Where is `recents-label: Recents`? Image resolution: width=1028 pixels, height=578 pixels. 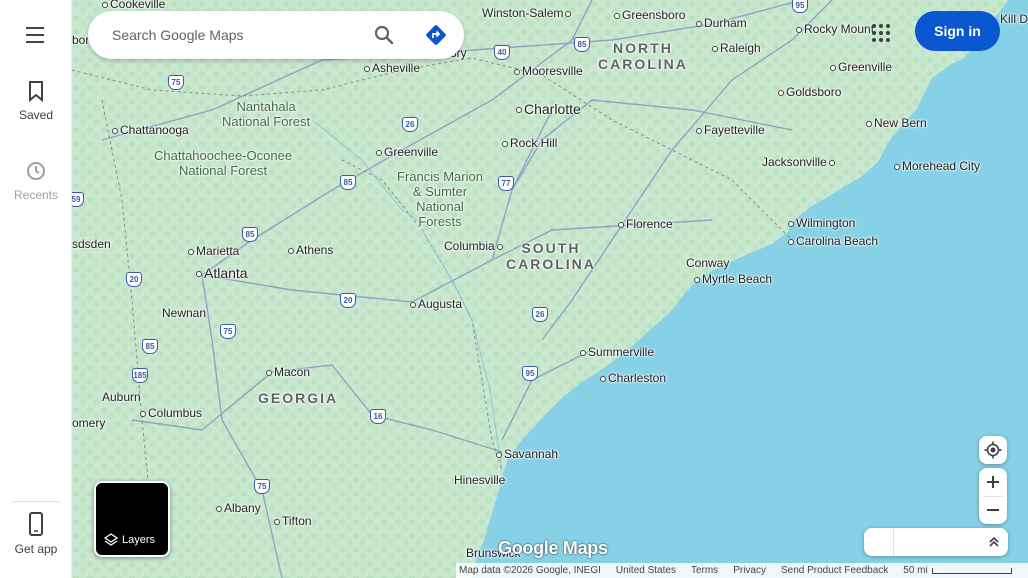
recents-label: Recents is located at coordinates (36, 195).